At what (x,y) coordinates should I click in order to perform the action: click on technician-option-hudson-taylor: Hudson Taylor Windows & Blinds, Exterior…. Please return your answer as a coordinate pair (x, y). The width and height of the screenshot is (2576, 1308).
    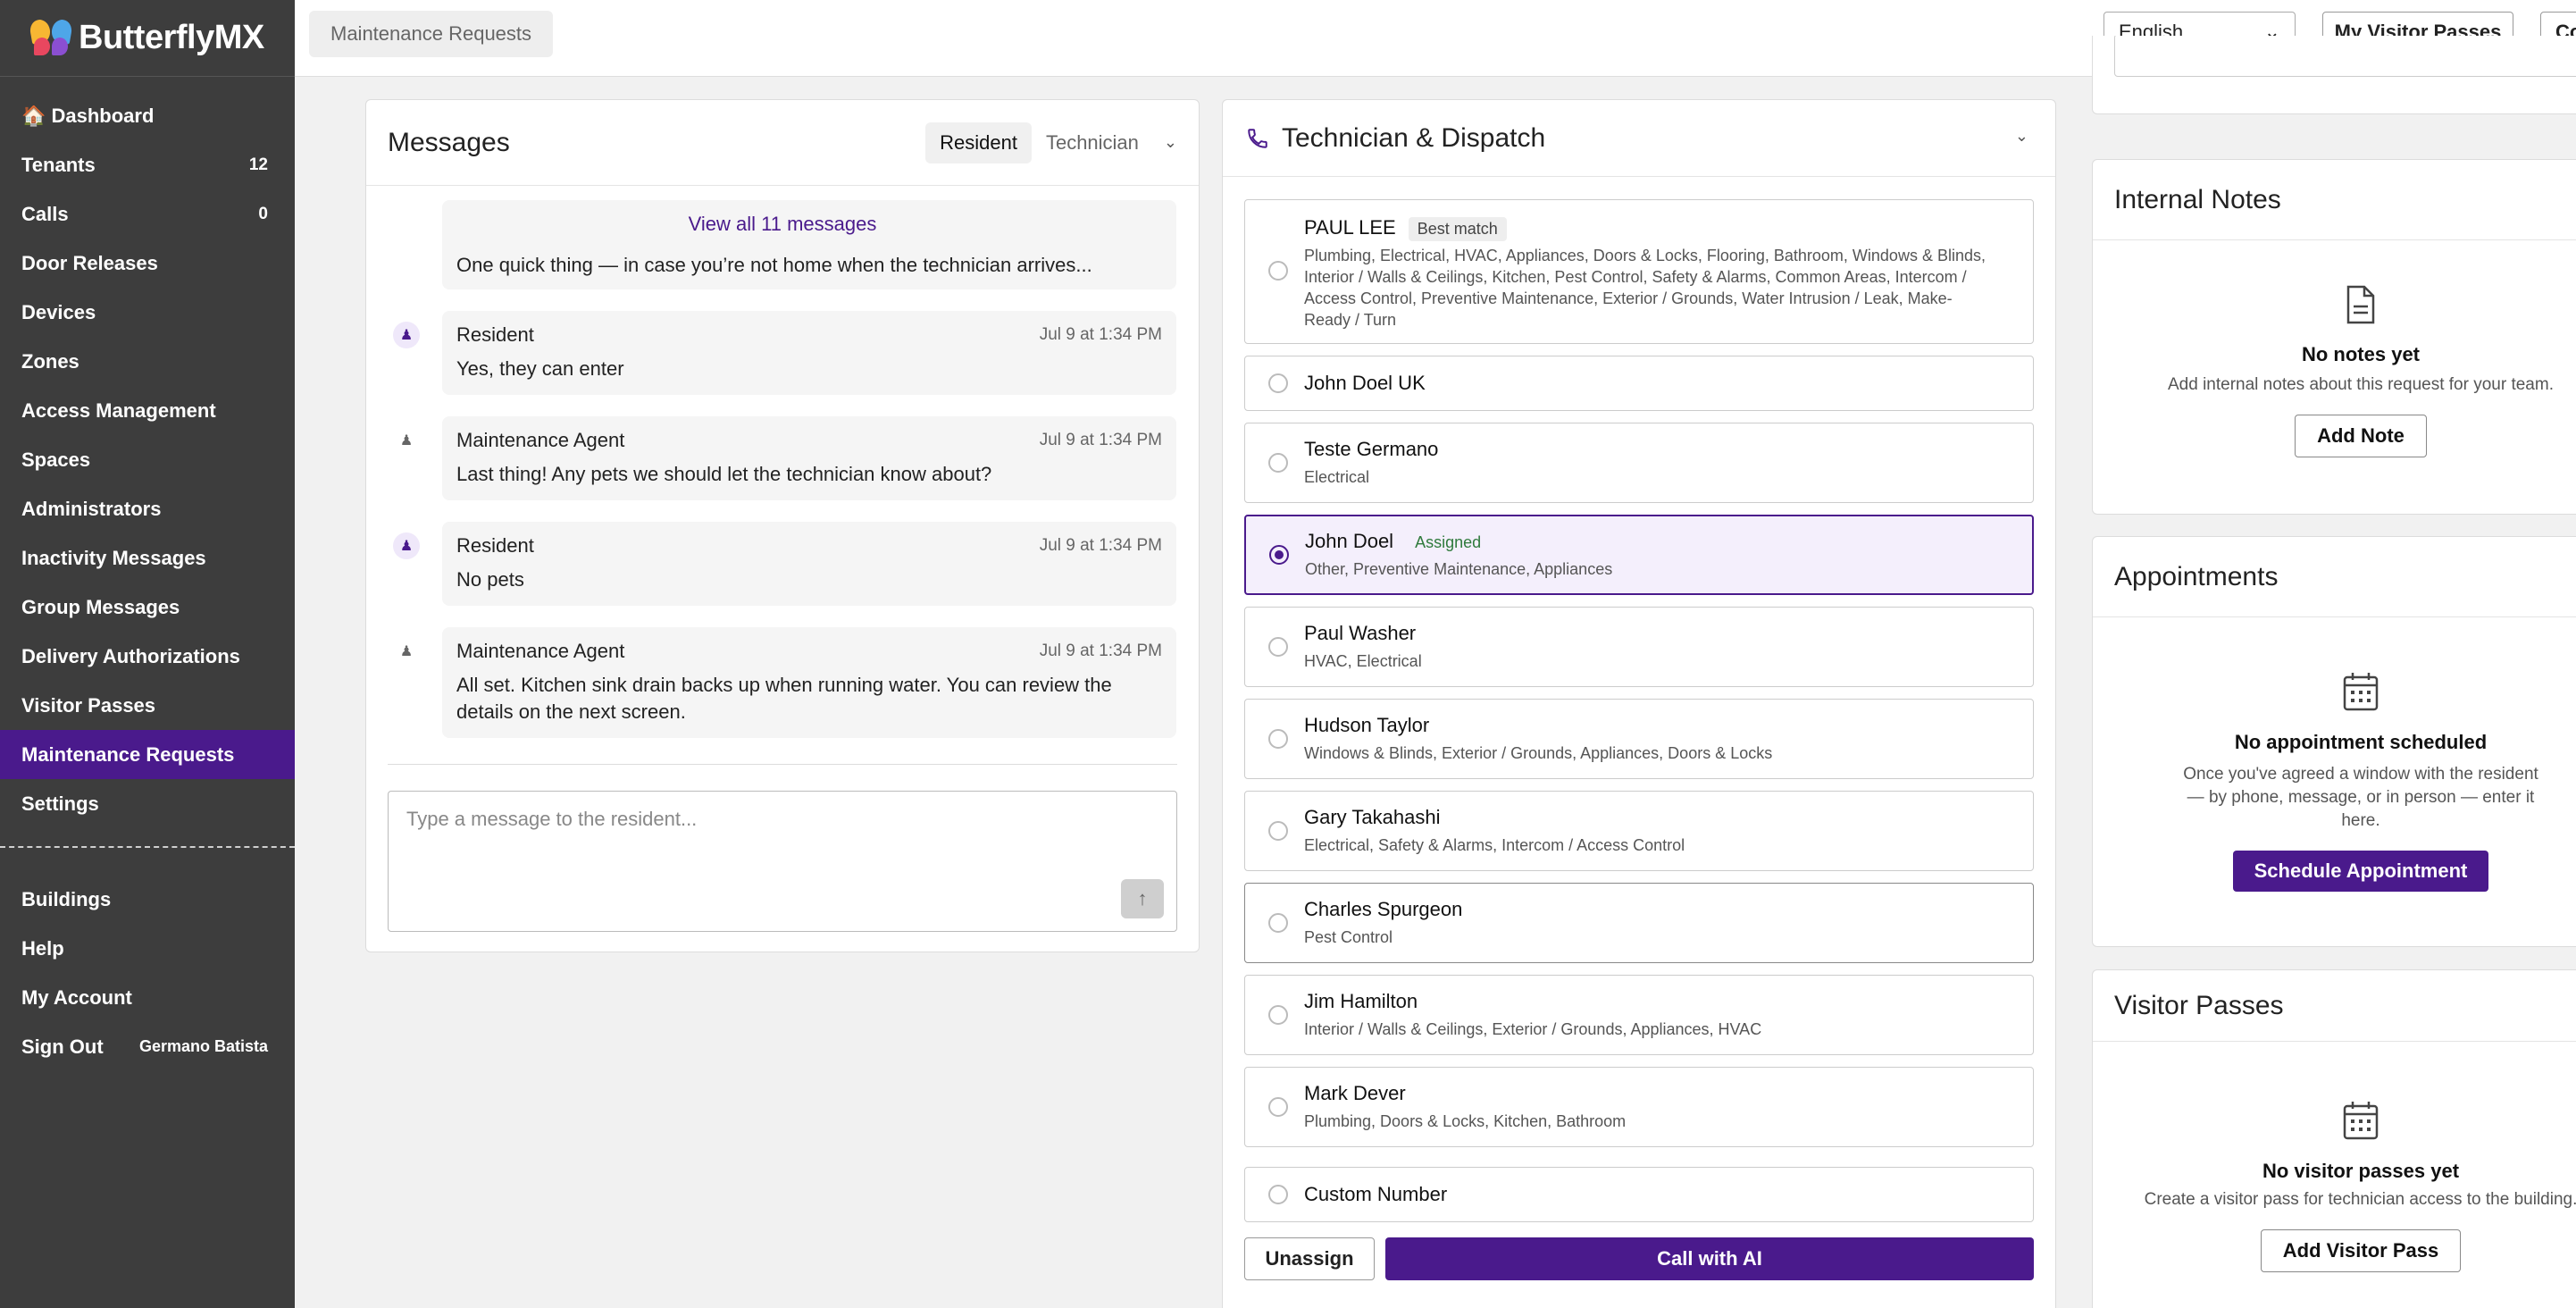
    Looking at the image, I should click on (1639, 739).